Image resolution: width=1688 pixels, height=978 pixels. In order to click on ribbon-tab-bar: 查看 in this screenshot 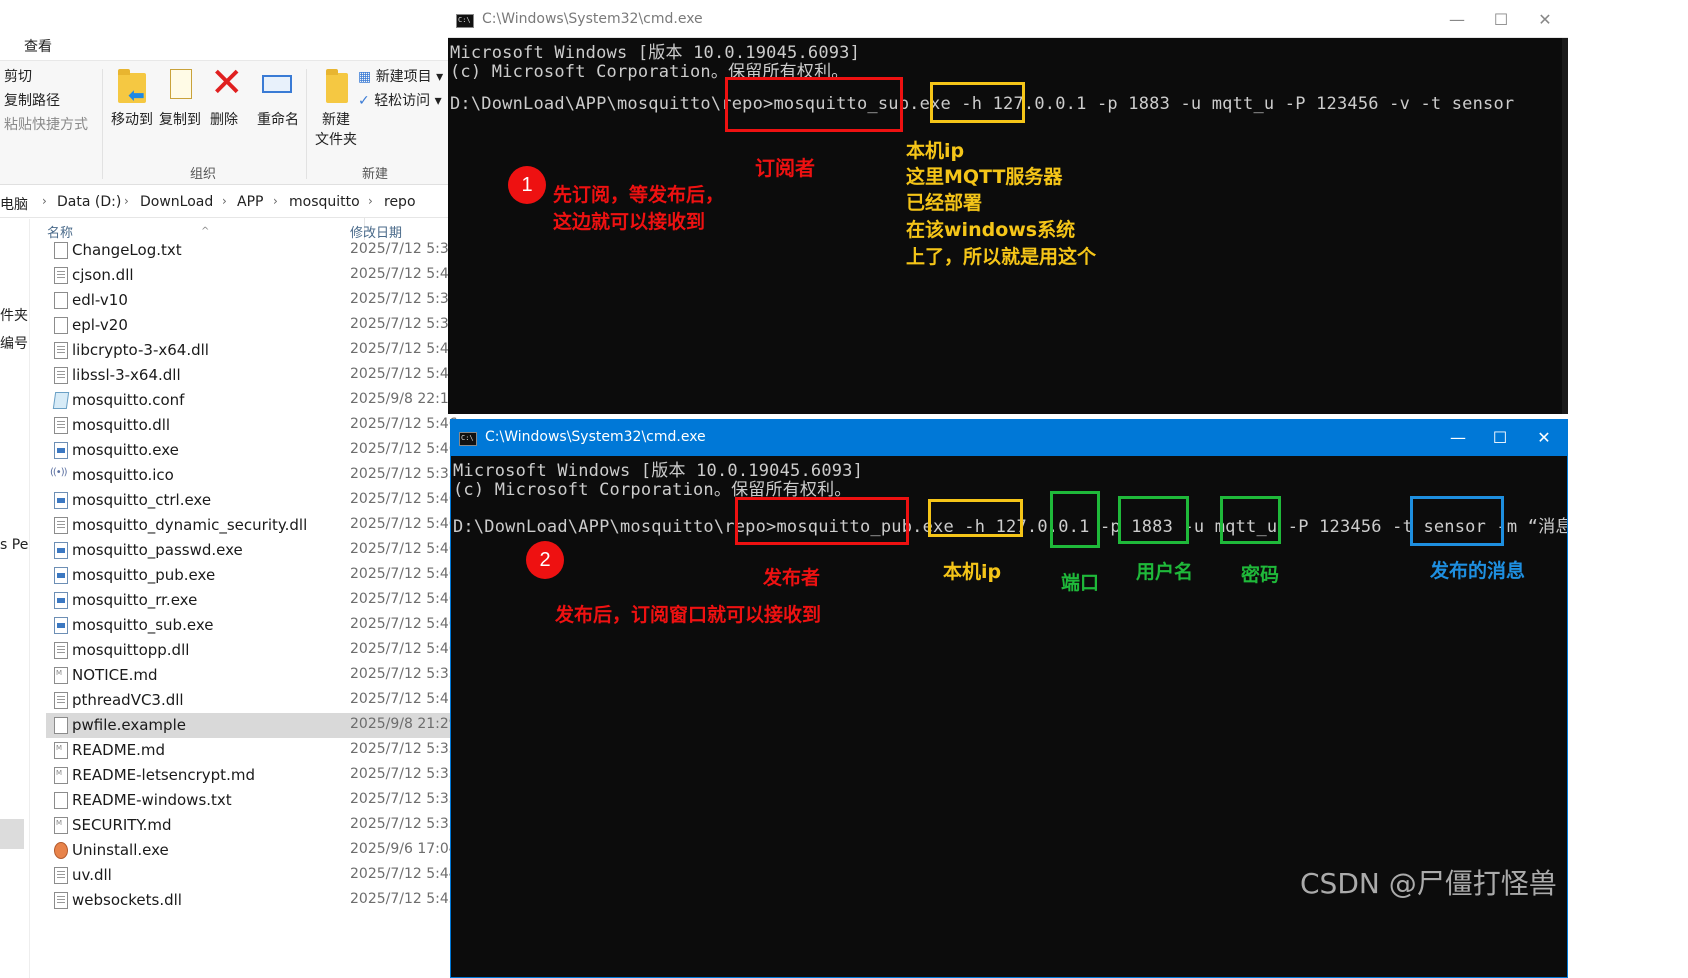, I will do `click(242, 45)`.